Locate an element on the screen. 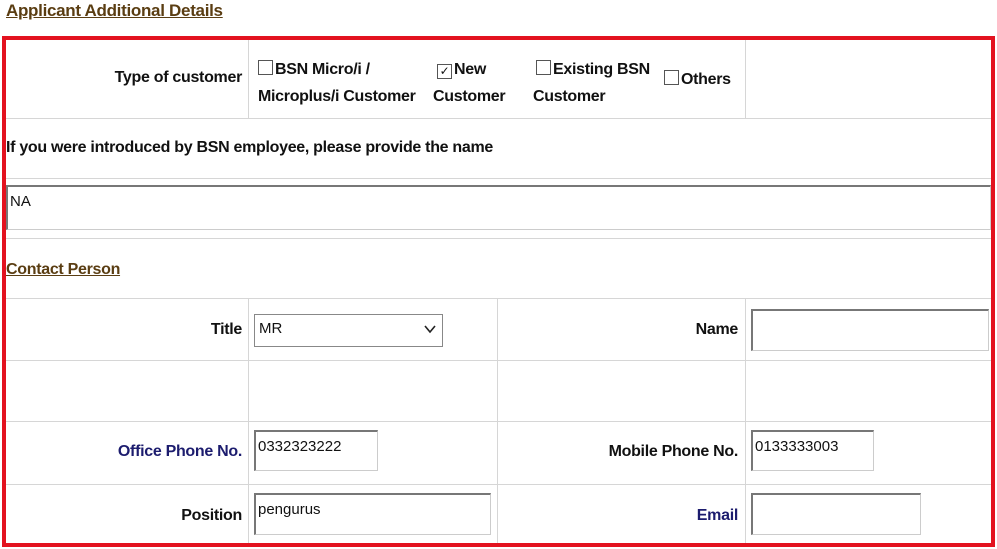  customer-type-label: Type of customer is located at coordinates (178, 77).